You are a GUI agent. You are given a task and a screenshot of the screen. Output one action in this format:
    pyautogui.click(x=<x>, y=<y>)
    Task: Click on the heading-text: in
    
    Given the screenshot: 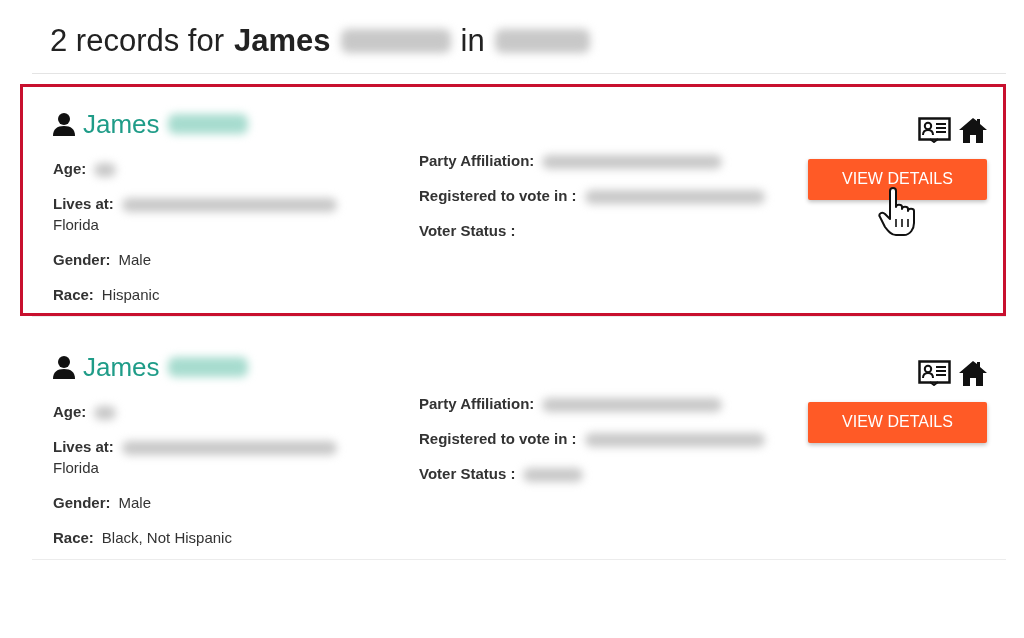 What is the action you would take?
    pyautogui.click(x=472, y=41)
    